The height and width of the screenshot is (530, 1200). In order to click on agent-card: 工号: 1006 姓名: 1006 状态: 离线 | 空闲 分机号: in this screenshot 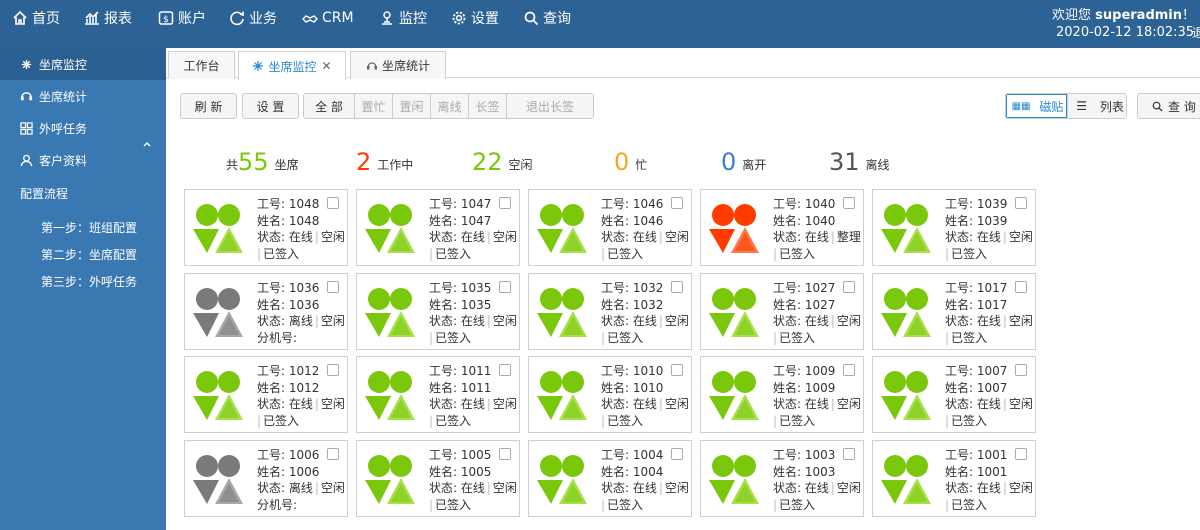, I will do `click(266, 478)`.